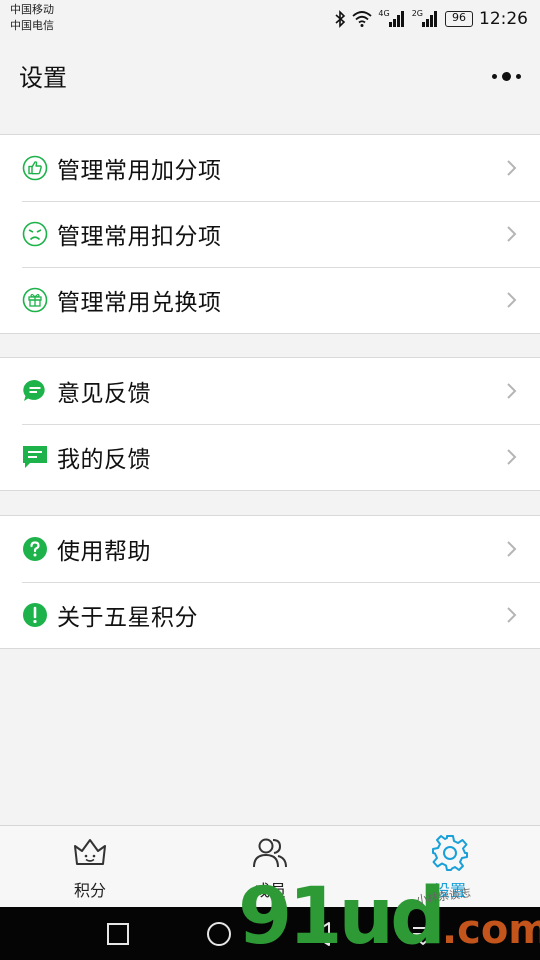 Image resolution: width=540 pixels, height=960 pixels. What do you see at coordinates (423, 934) in the screenshot?
I see `menu-button` at bounding box center [423, 934].